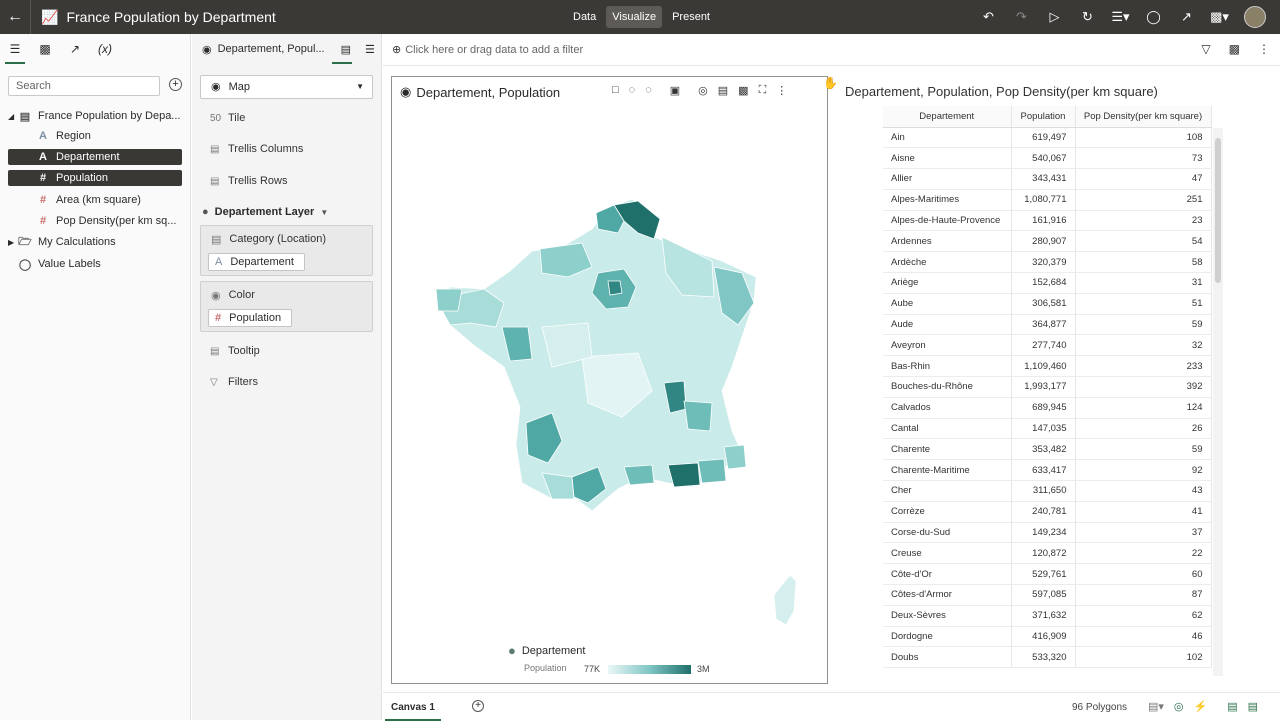  I want to click on comment-icon: ☰▾, so click(1120, 17).